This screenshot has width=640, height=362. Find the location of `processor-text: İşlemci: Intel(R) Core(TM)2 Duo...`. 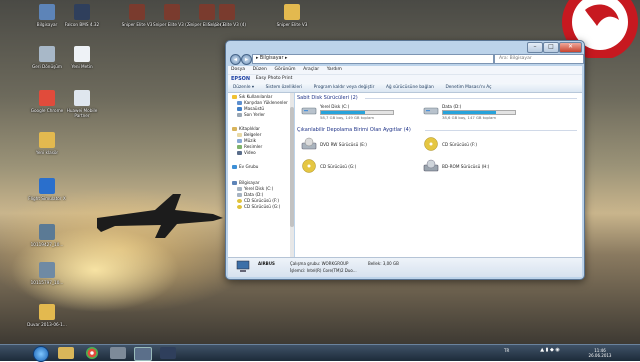

processor-text: İşlemci: Intel(R) Core(TM)2 Duo... is located at coordinates (323, 270).